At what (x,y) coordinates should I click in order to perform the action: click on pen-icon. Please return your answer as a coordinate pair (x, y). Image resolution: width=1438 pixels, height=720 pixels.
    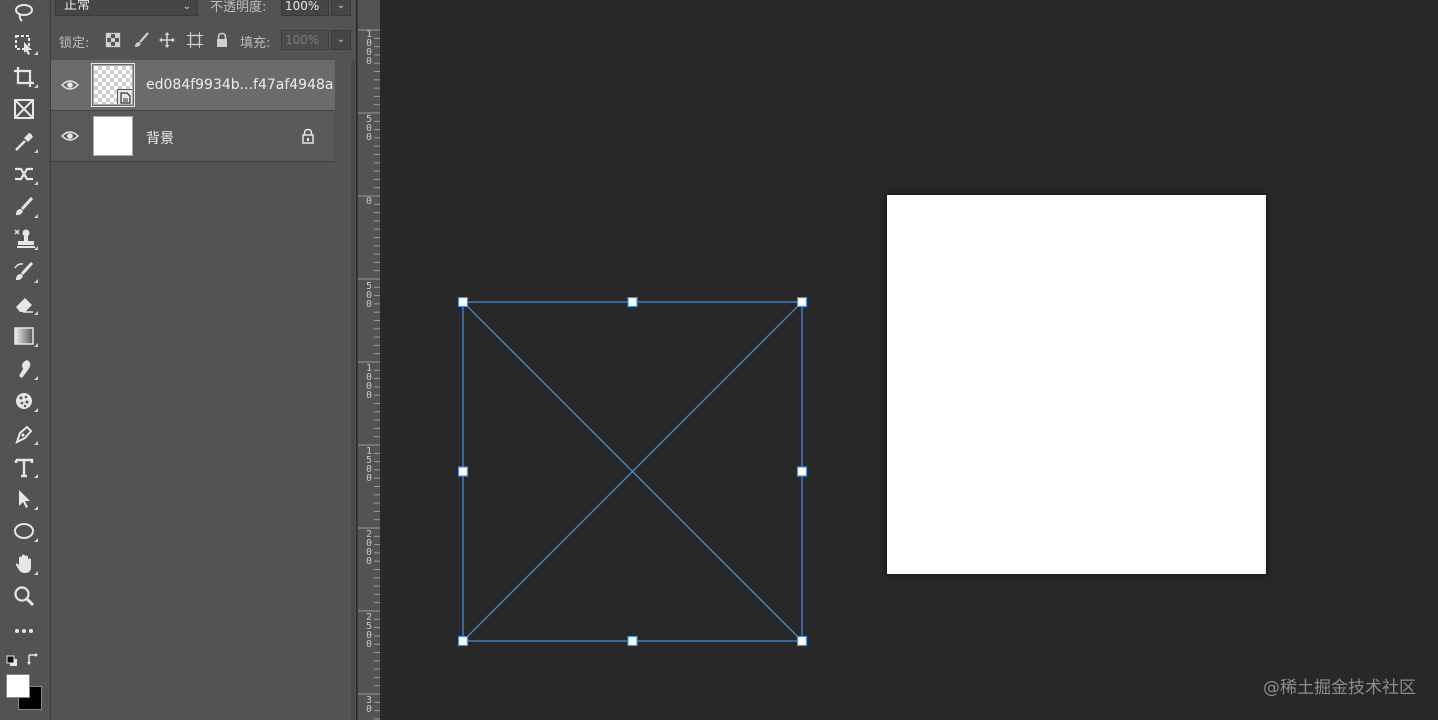
    Looking at the image, I should click on (24, 434).